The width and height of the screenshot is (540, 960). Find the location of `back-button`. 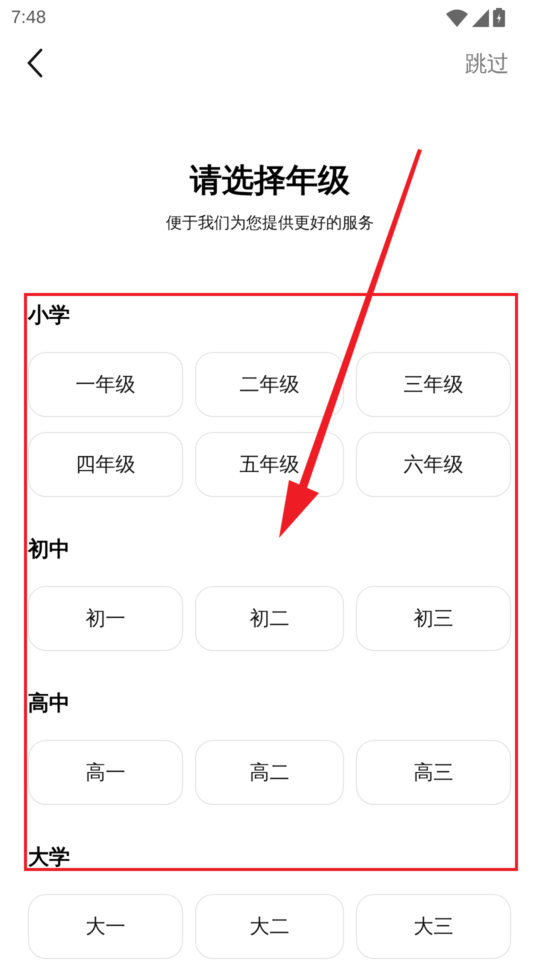

back-button is located at coordinates (35, 63).